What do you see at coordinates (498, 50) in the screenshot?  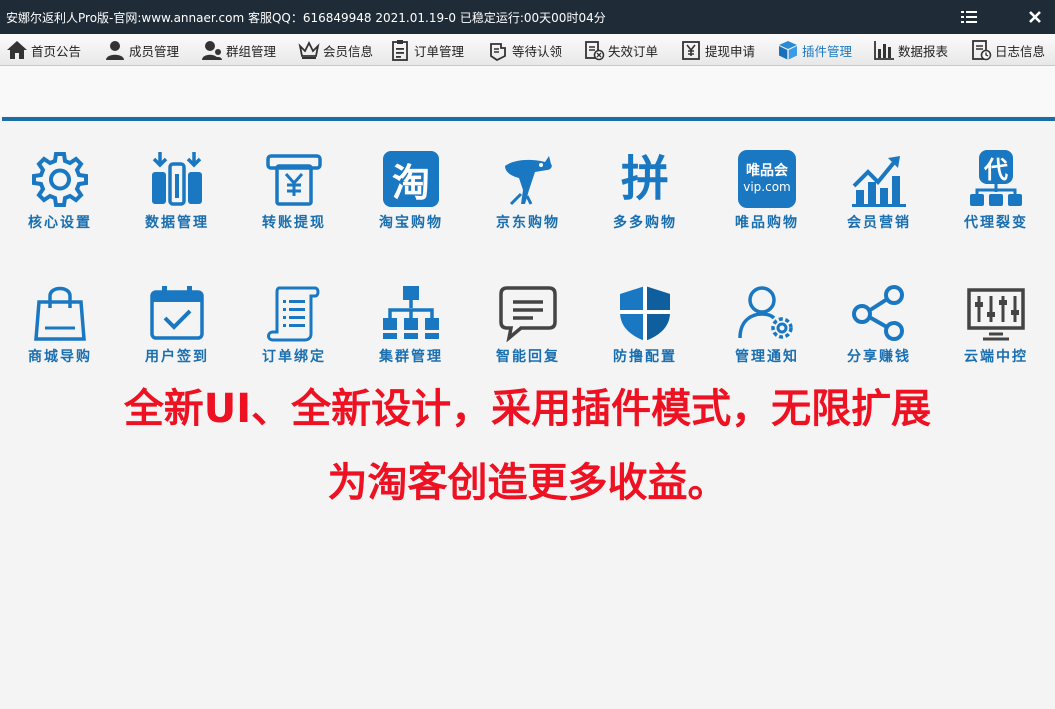 I see `hand-icon` at bounding box center [498, 50].